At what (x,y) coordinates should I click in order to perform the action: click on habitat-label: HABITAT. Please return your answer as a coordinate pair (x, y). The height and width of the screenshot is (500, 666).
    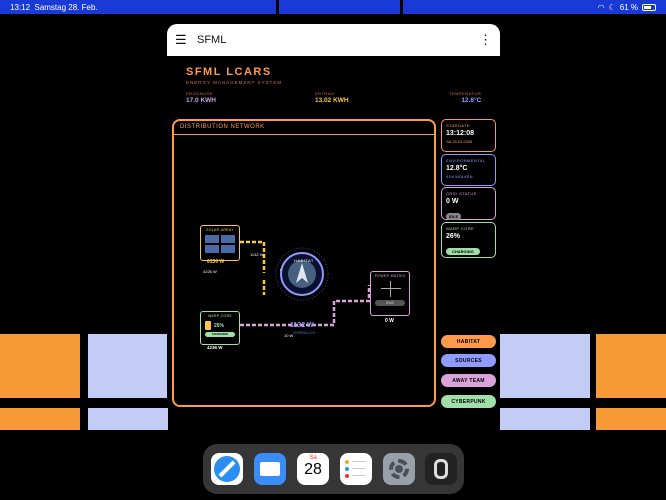
    Looking at the image, I should click on (304, 260).